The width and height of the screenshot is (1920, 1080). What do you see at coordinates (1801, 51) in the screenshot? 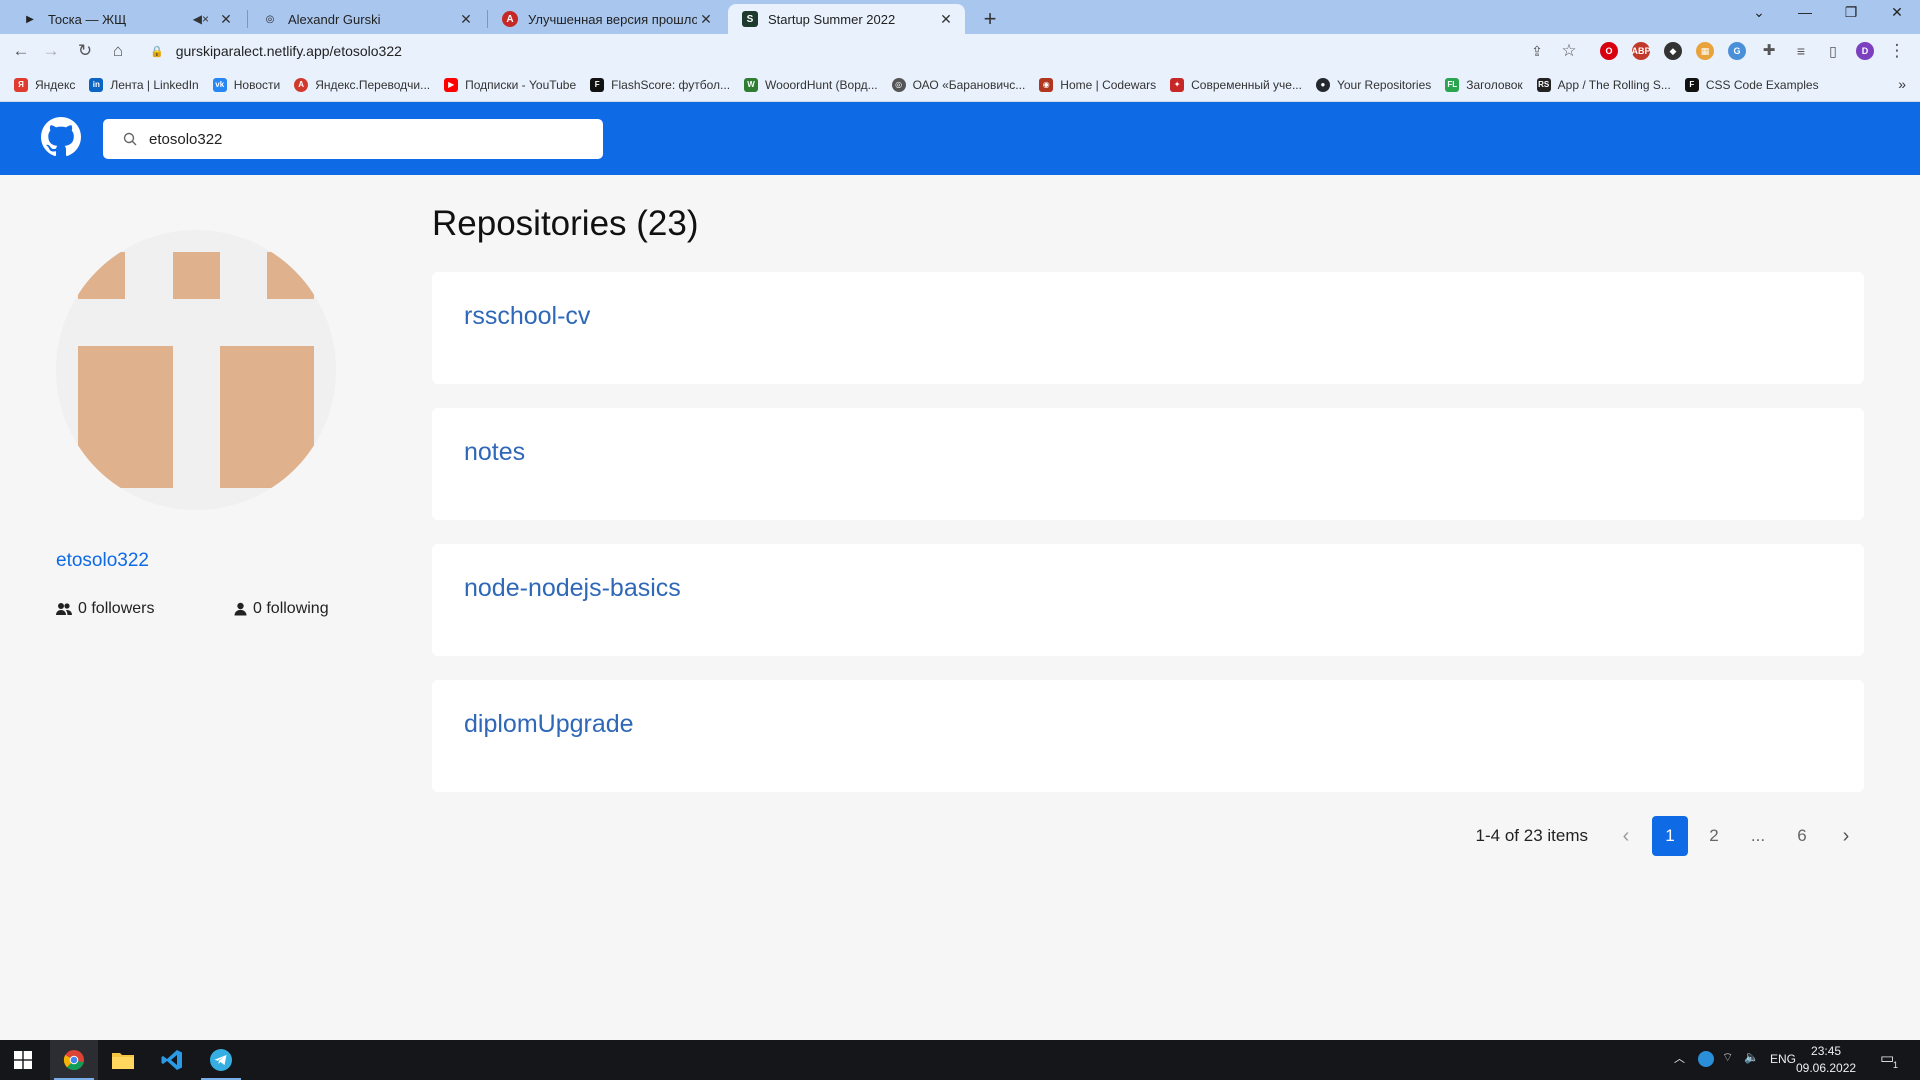
I see `reading-list-icon: ≡` at bounding box center [1801, 51].